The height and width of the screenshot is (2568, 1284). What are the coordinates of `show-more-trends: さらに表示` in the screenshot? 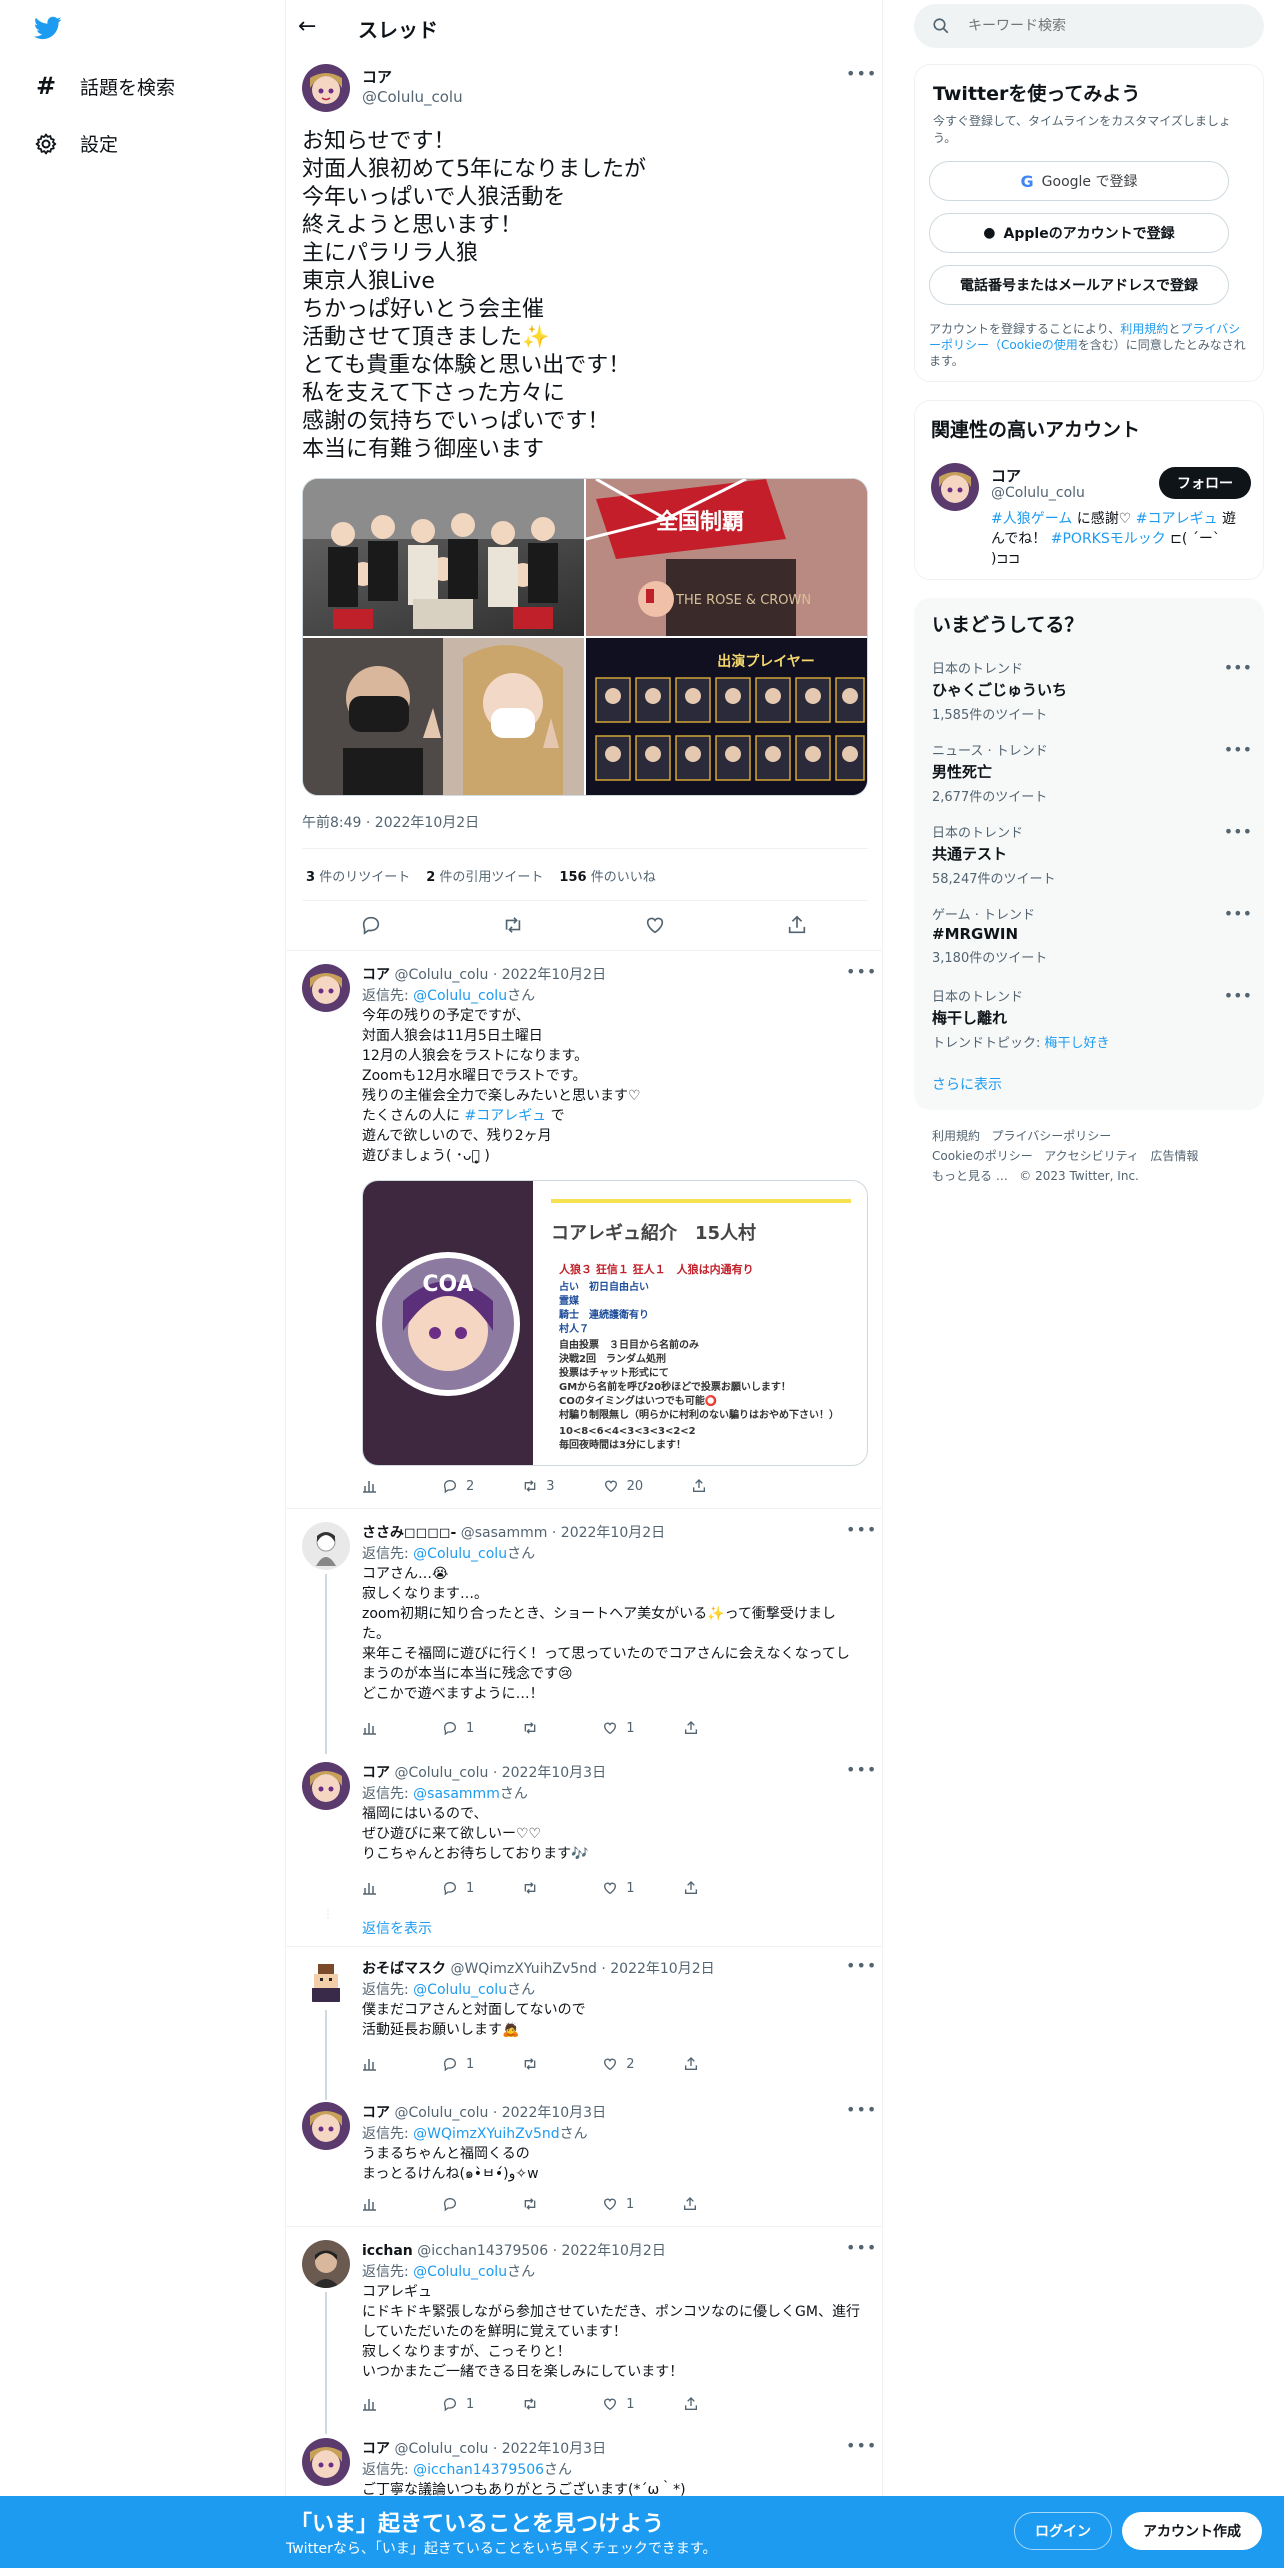 It's located at (967, 1084).